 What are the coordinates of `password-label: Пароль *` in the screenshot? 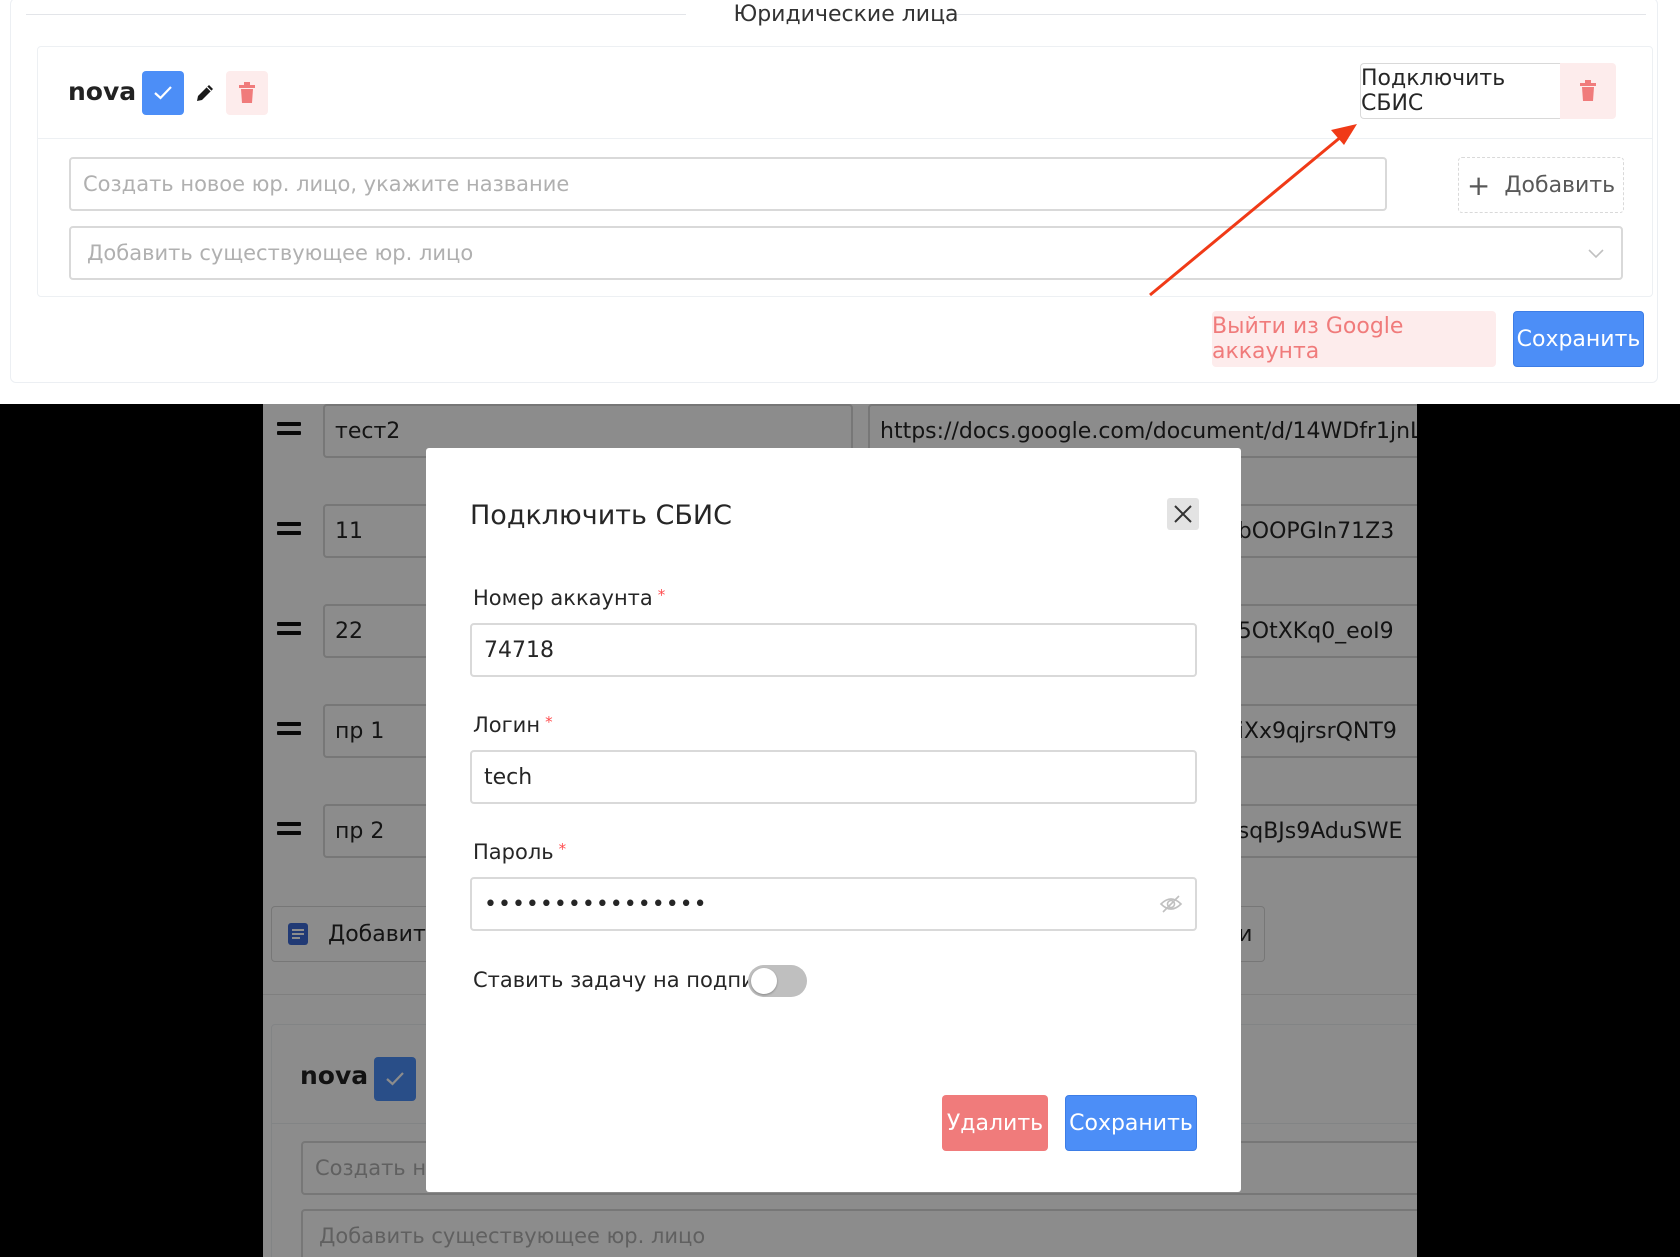 It's located at (519, 852).